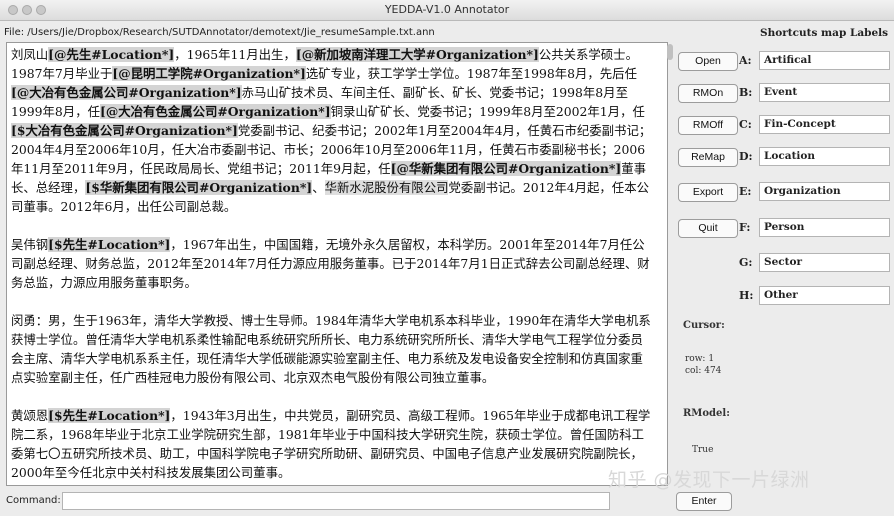 The height and width of the screenshot is (516, 894). What do you see at coordinates (700, 359) in the screenshot?
I see `cursor-row: row: 1` at bounding box center [700, 359].